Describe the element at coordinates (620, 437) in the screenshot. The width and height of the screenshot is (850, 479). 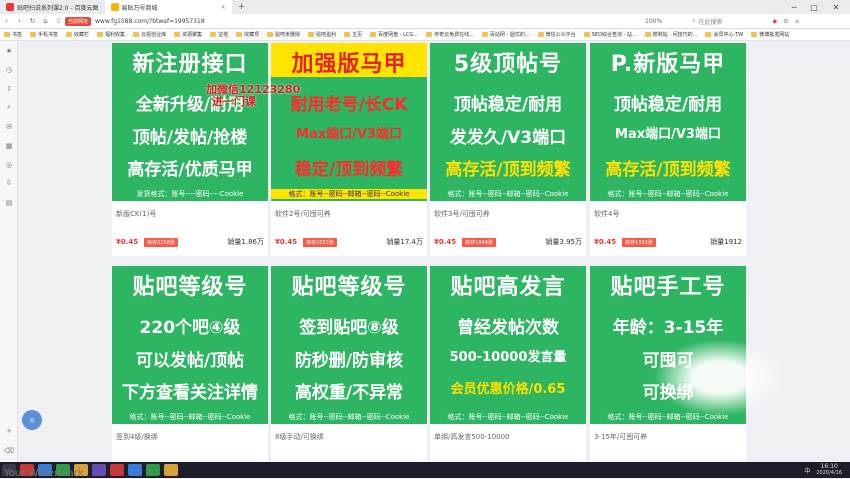
I see `product-name: 3-15年/可囤可养` at that location.